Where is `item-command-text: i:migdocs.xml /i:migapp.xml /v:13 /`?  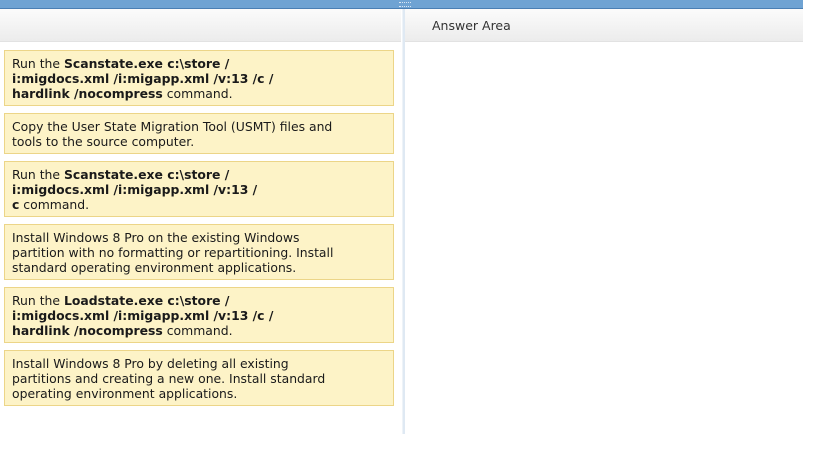
item-command-text: i:migdocs.xml /i:migapp.xml /v:13 / is located at coordinates (135, 189).